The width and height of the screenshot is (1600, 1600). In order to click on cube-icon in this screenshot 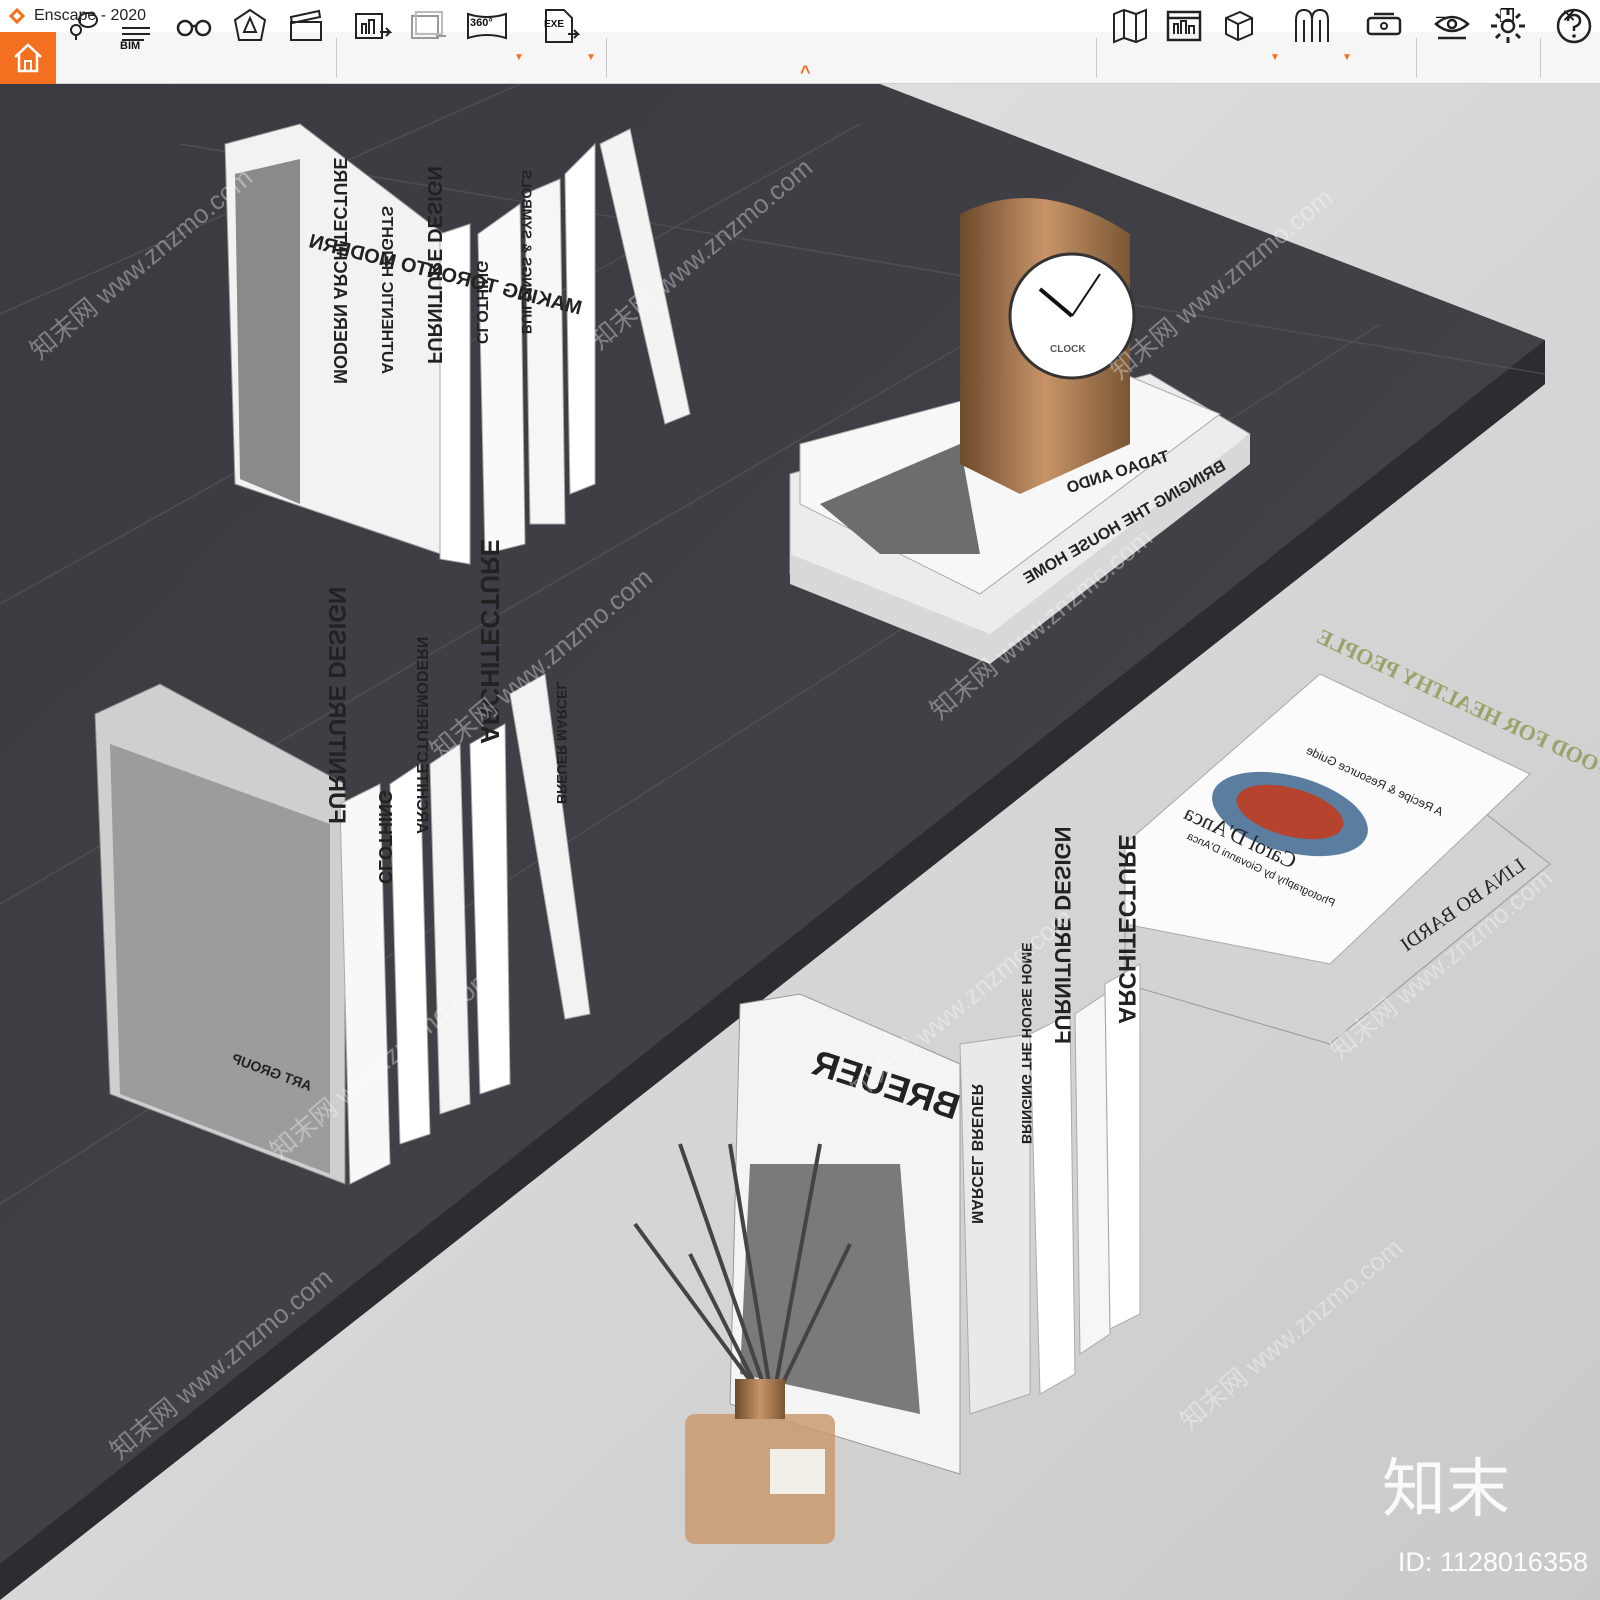, I will do `click(1239, 26)`.